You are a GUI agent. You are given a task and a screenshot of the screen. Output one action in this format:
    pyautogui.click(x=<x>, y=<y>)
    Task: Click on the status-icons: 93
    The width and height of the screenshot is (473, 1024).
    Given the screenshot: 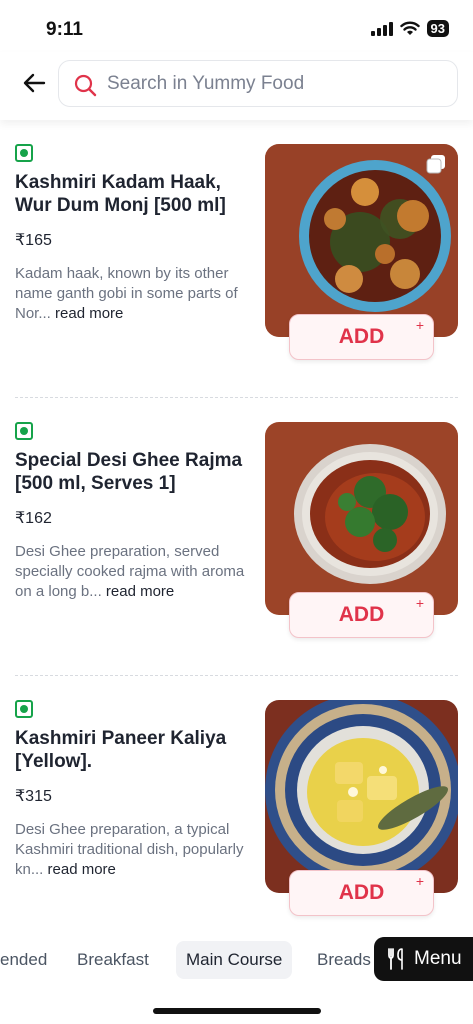 What is the action you would take?
    pyautogui.click(x=409, y=28)
    